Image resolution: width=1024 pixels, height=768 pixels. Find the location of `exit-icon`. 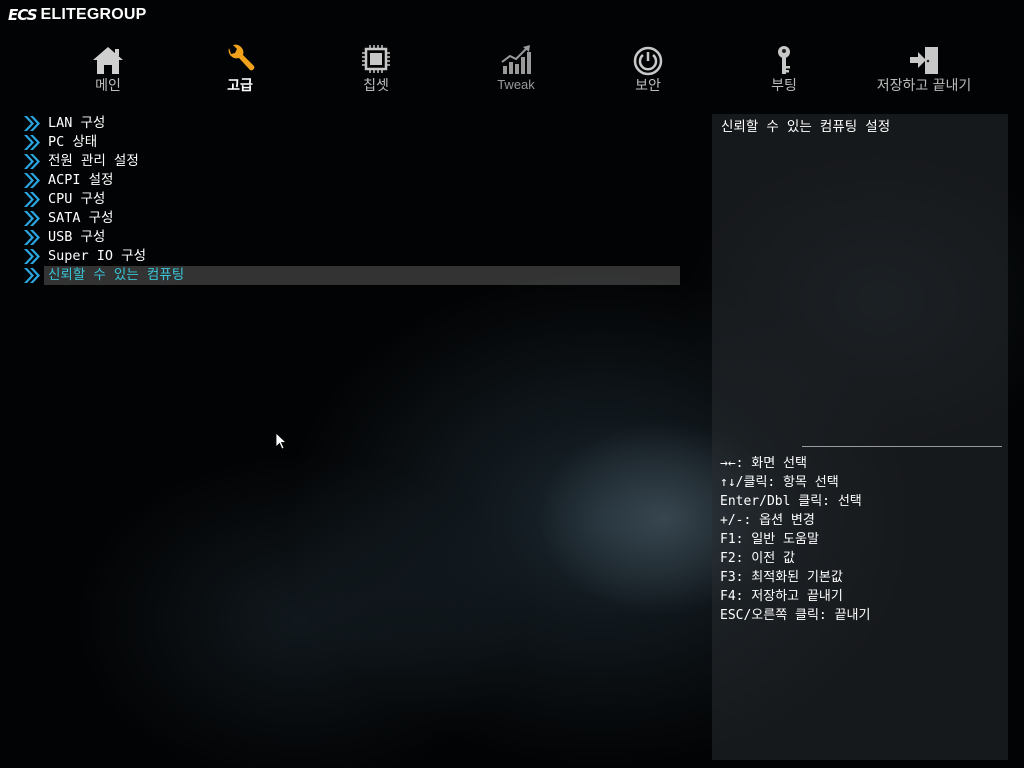

exit-icon is located at coordinates (924, 60).